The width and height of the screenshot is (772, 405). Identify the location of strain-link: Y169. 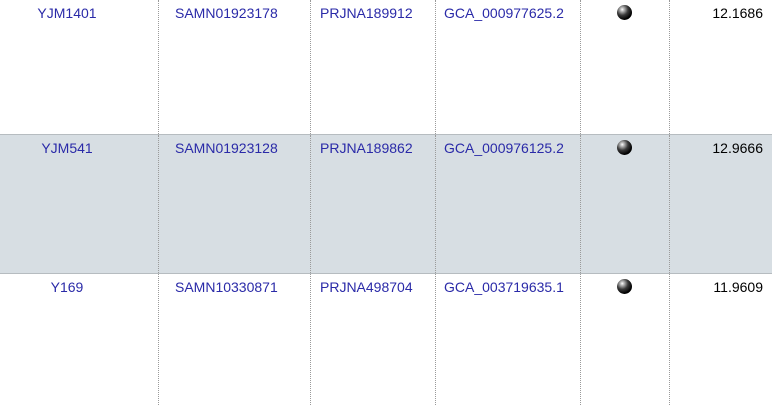
(67, 287).